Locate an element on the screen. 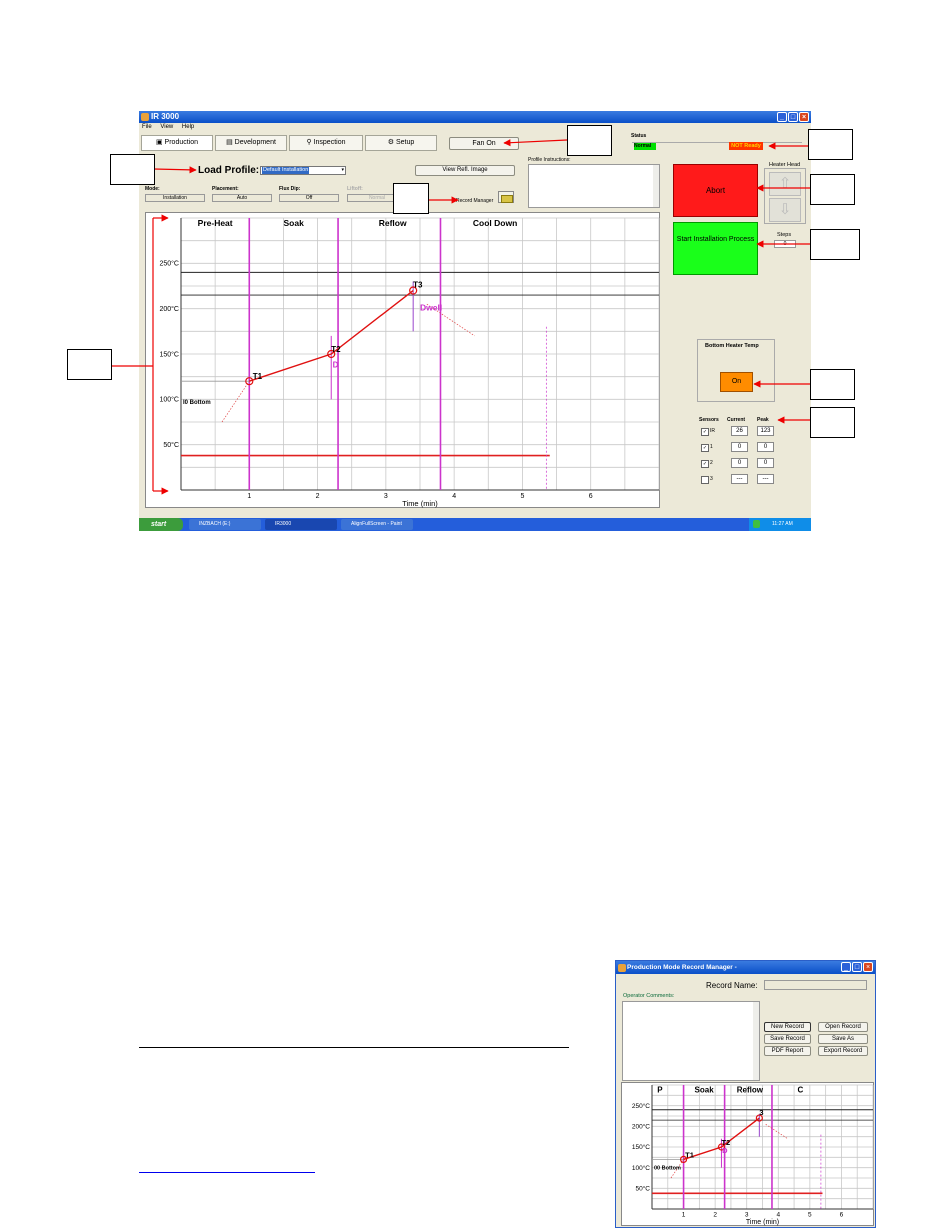  setup-icon: ⚙ is located at coordinates (391, 142).